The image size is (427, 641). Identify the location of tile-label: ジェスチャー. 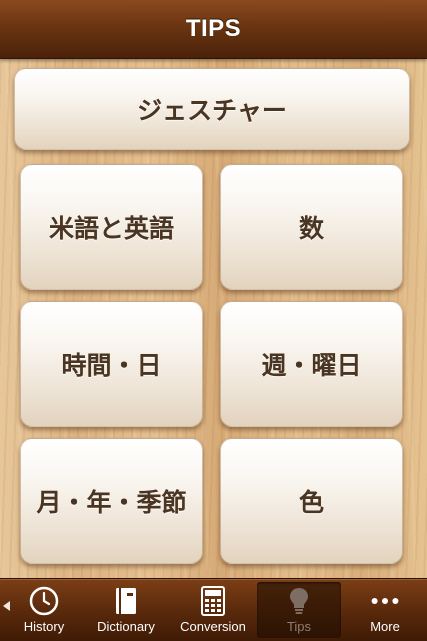
(212, 110).